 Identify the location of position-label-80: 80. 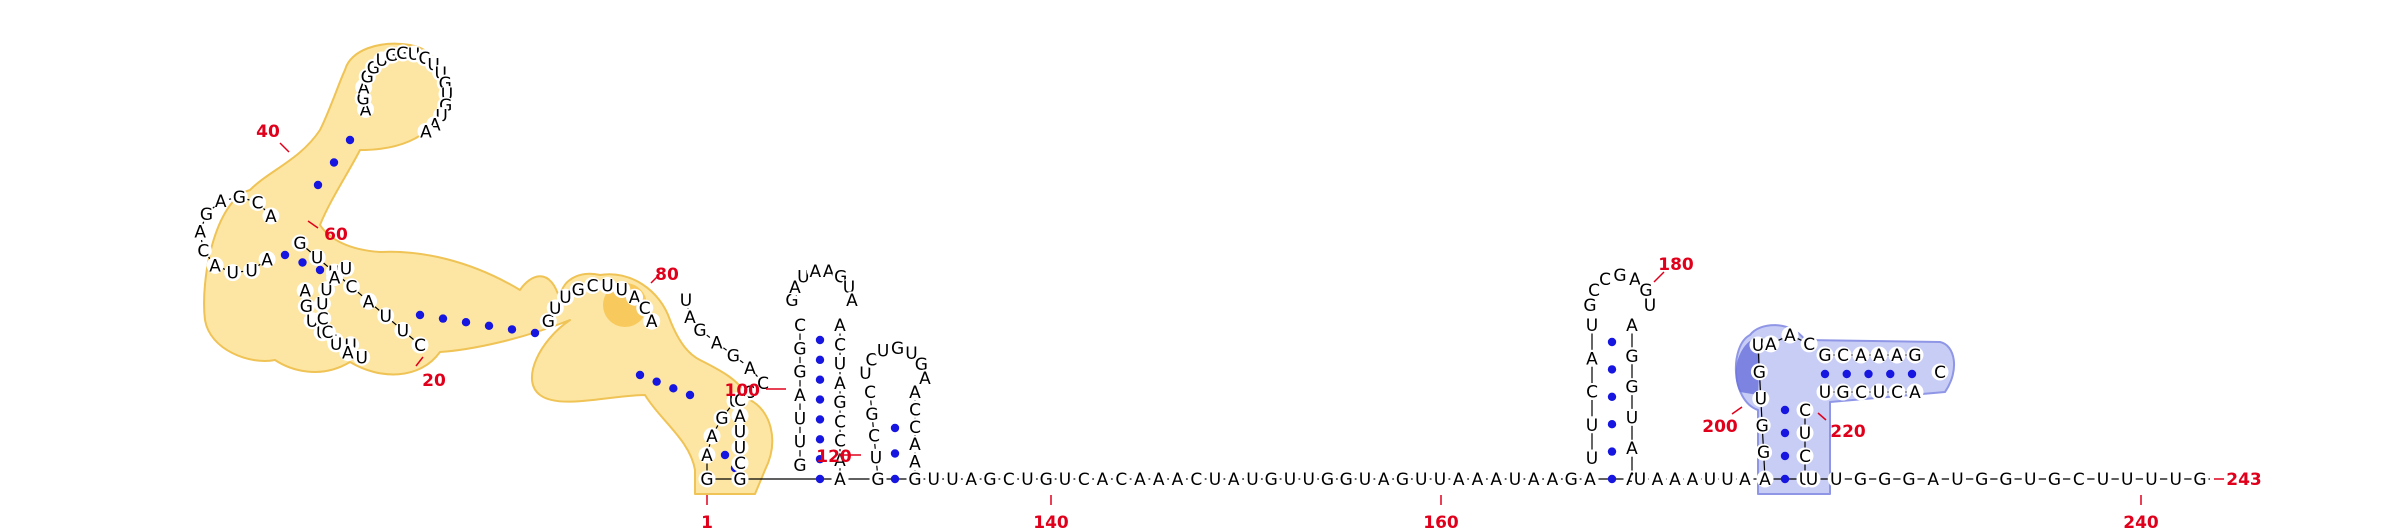
(667, 275).